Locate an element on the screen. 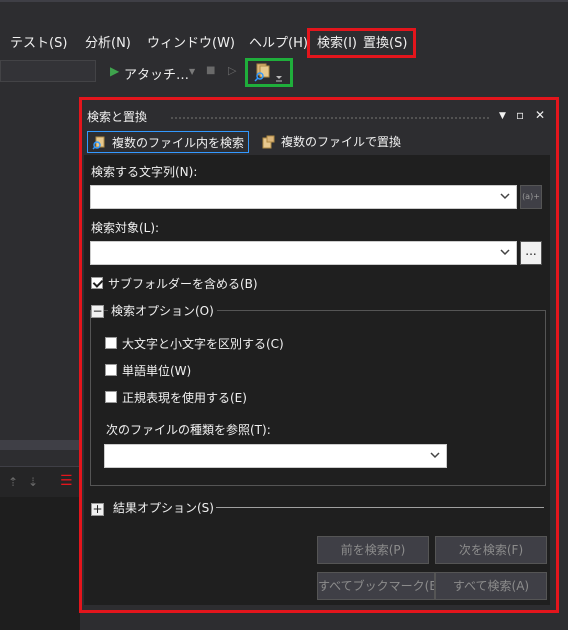 The height and width of the screenshot is (630, 568). include-subfolders-label: サブフォルダーを含める(B) is located at coordinates (183, 284).